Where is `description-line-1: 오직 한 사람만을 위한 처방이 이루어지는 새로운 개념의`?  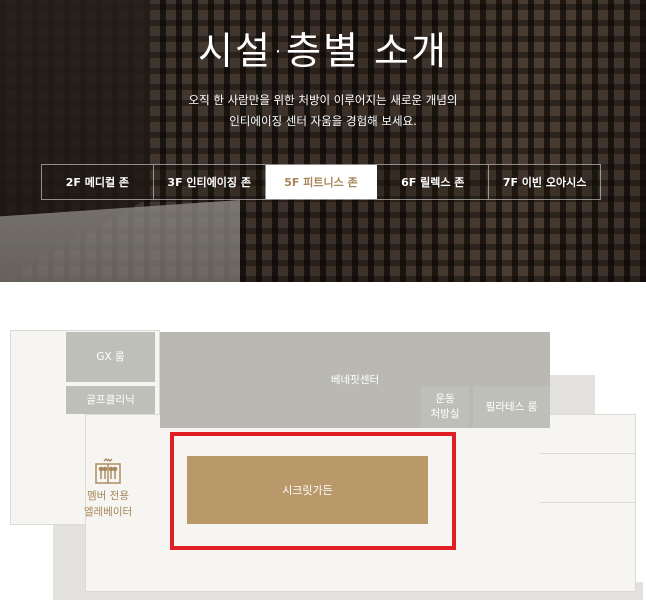 description-line-1: 오직 한 사람만을 위한 처방이 이루어지는 새로운 개념의 is located at coordinates (323, 100).